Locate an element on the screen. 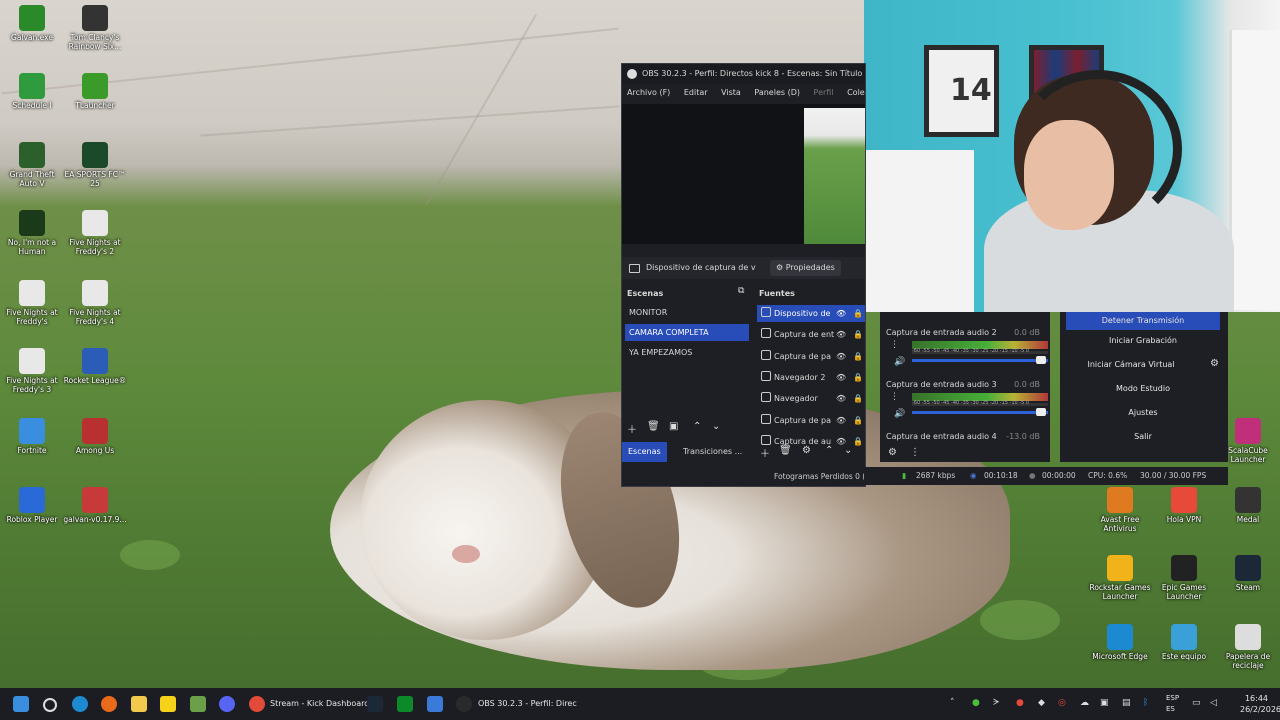  steam-icon is located at coordinates (375, 704).